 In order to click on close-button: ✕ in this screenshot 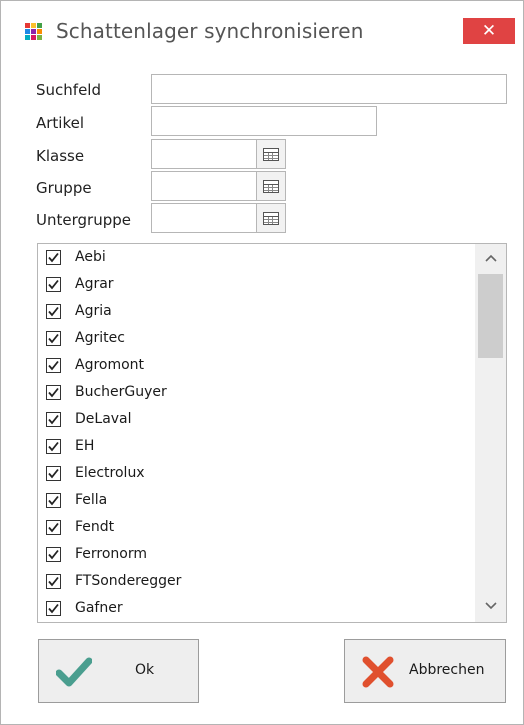, I will do `click(489, 31)`.